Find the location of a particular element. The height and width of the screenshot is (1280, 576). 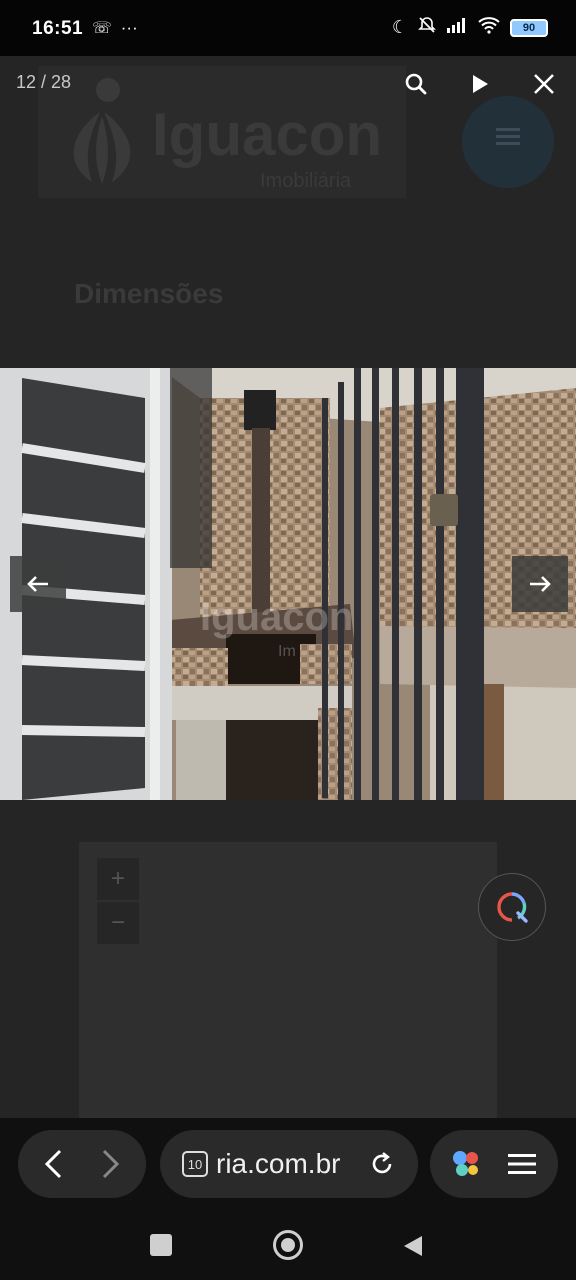

wifi-icon is located at coordinates (489, 27).